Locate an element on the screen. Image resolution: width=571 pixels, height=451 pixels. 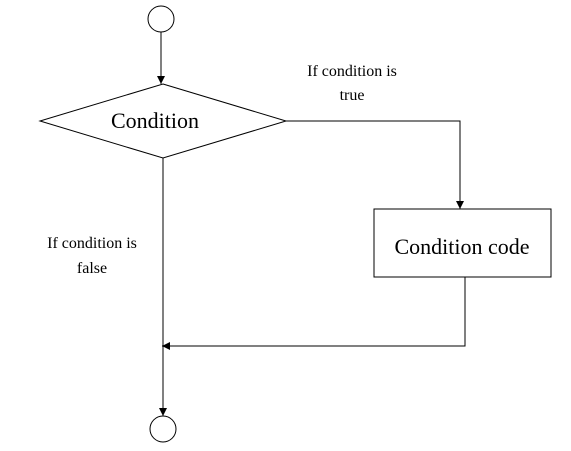
process-label: Condition code is located at coordinates (461, 246).